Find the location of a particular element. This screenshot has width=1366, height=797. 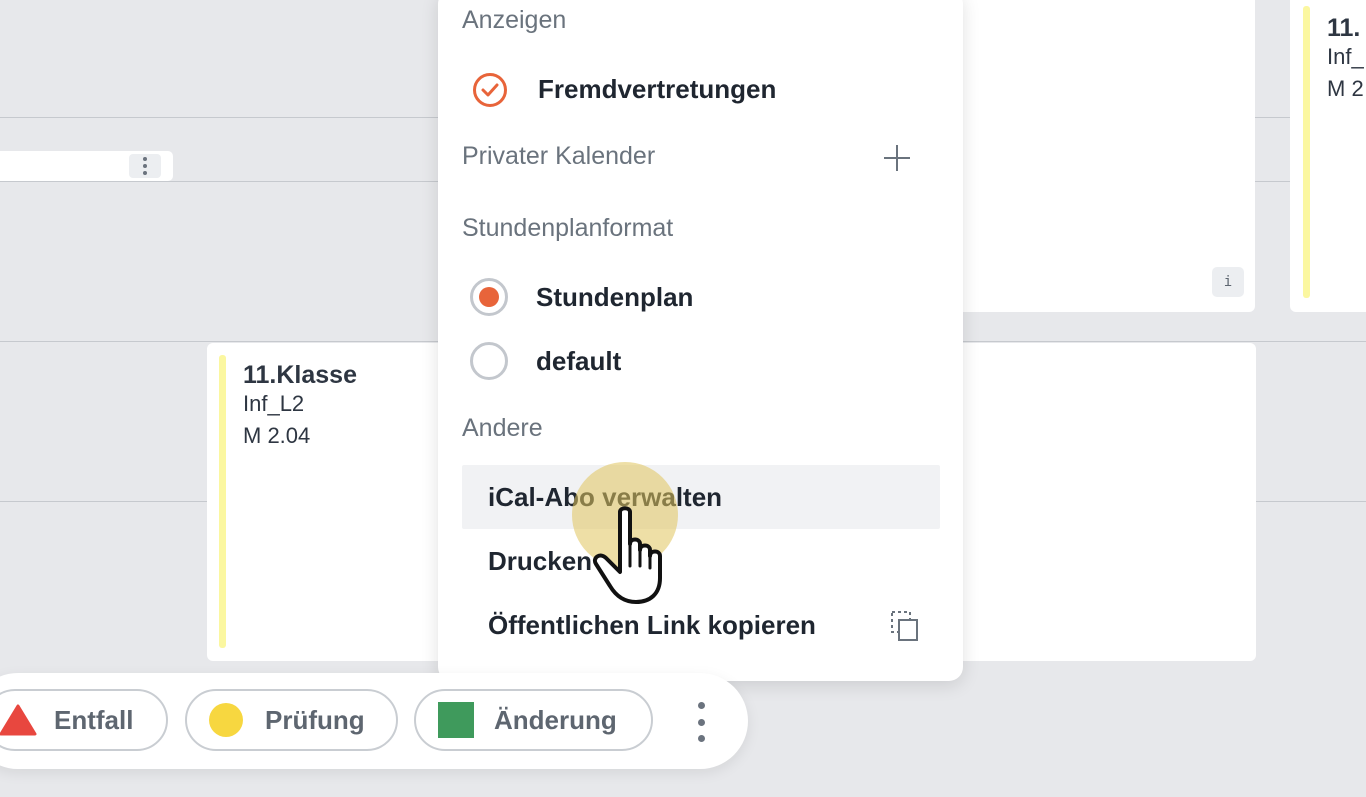

lesson-subject: Inf_ is located at coordinates (1345, 56).